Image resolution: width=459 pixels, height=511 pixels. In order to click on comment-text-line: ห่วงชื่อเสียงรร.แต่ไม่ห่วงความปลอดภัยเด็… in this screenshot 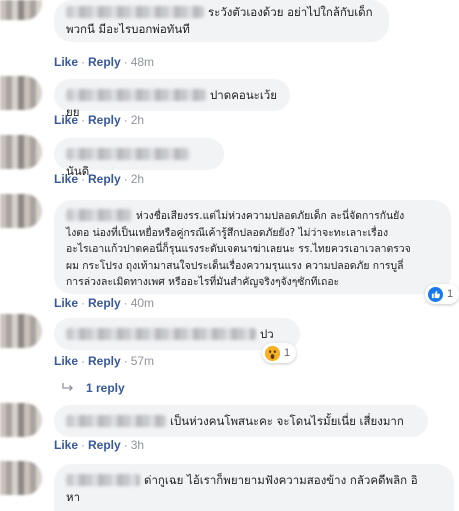, I will do `click(252, 216)`.